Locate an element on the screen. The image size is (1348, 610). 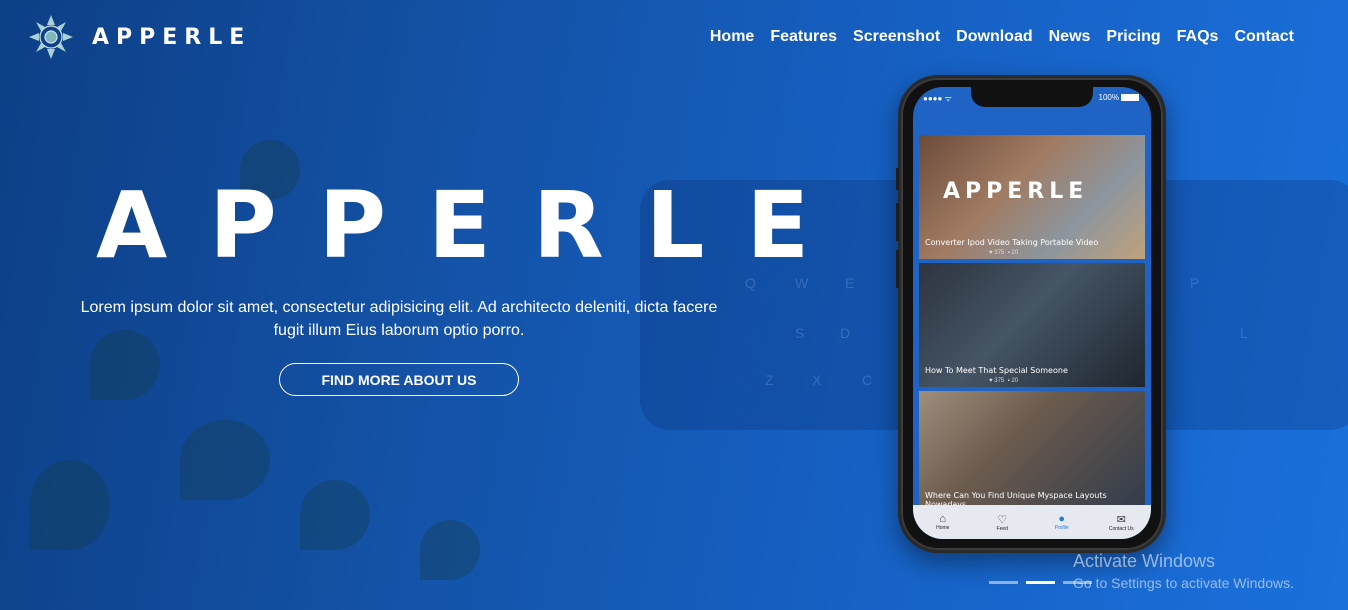
phone-tab-bar: ⌂ Home ♡ Feed ● Profile ✉ Contact Us is located at coordinates (1032, 522).